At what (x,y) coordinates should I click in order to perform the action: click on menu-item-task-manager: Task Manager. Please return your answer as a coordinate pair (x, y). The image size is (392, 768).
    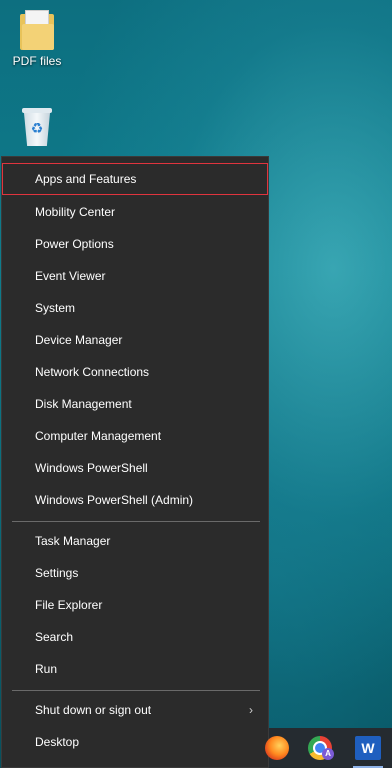
    Looking at the image, I should click on (135, 541).